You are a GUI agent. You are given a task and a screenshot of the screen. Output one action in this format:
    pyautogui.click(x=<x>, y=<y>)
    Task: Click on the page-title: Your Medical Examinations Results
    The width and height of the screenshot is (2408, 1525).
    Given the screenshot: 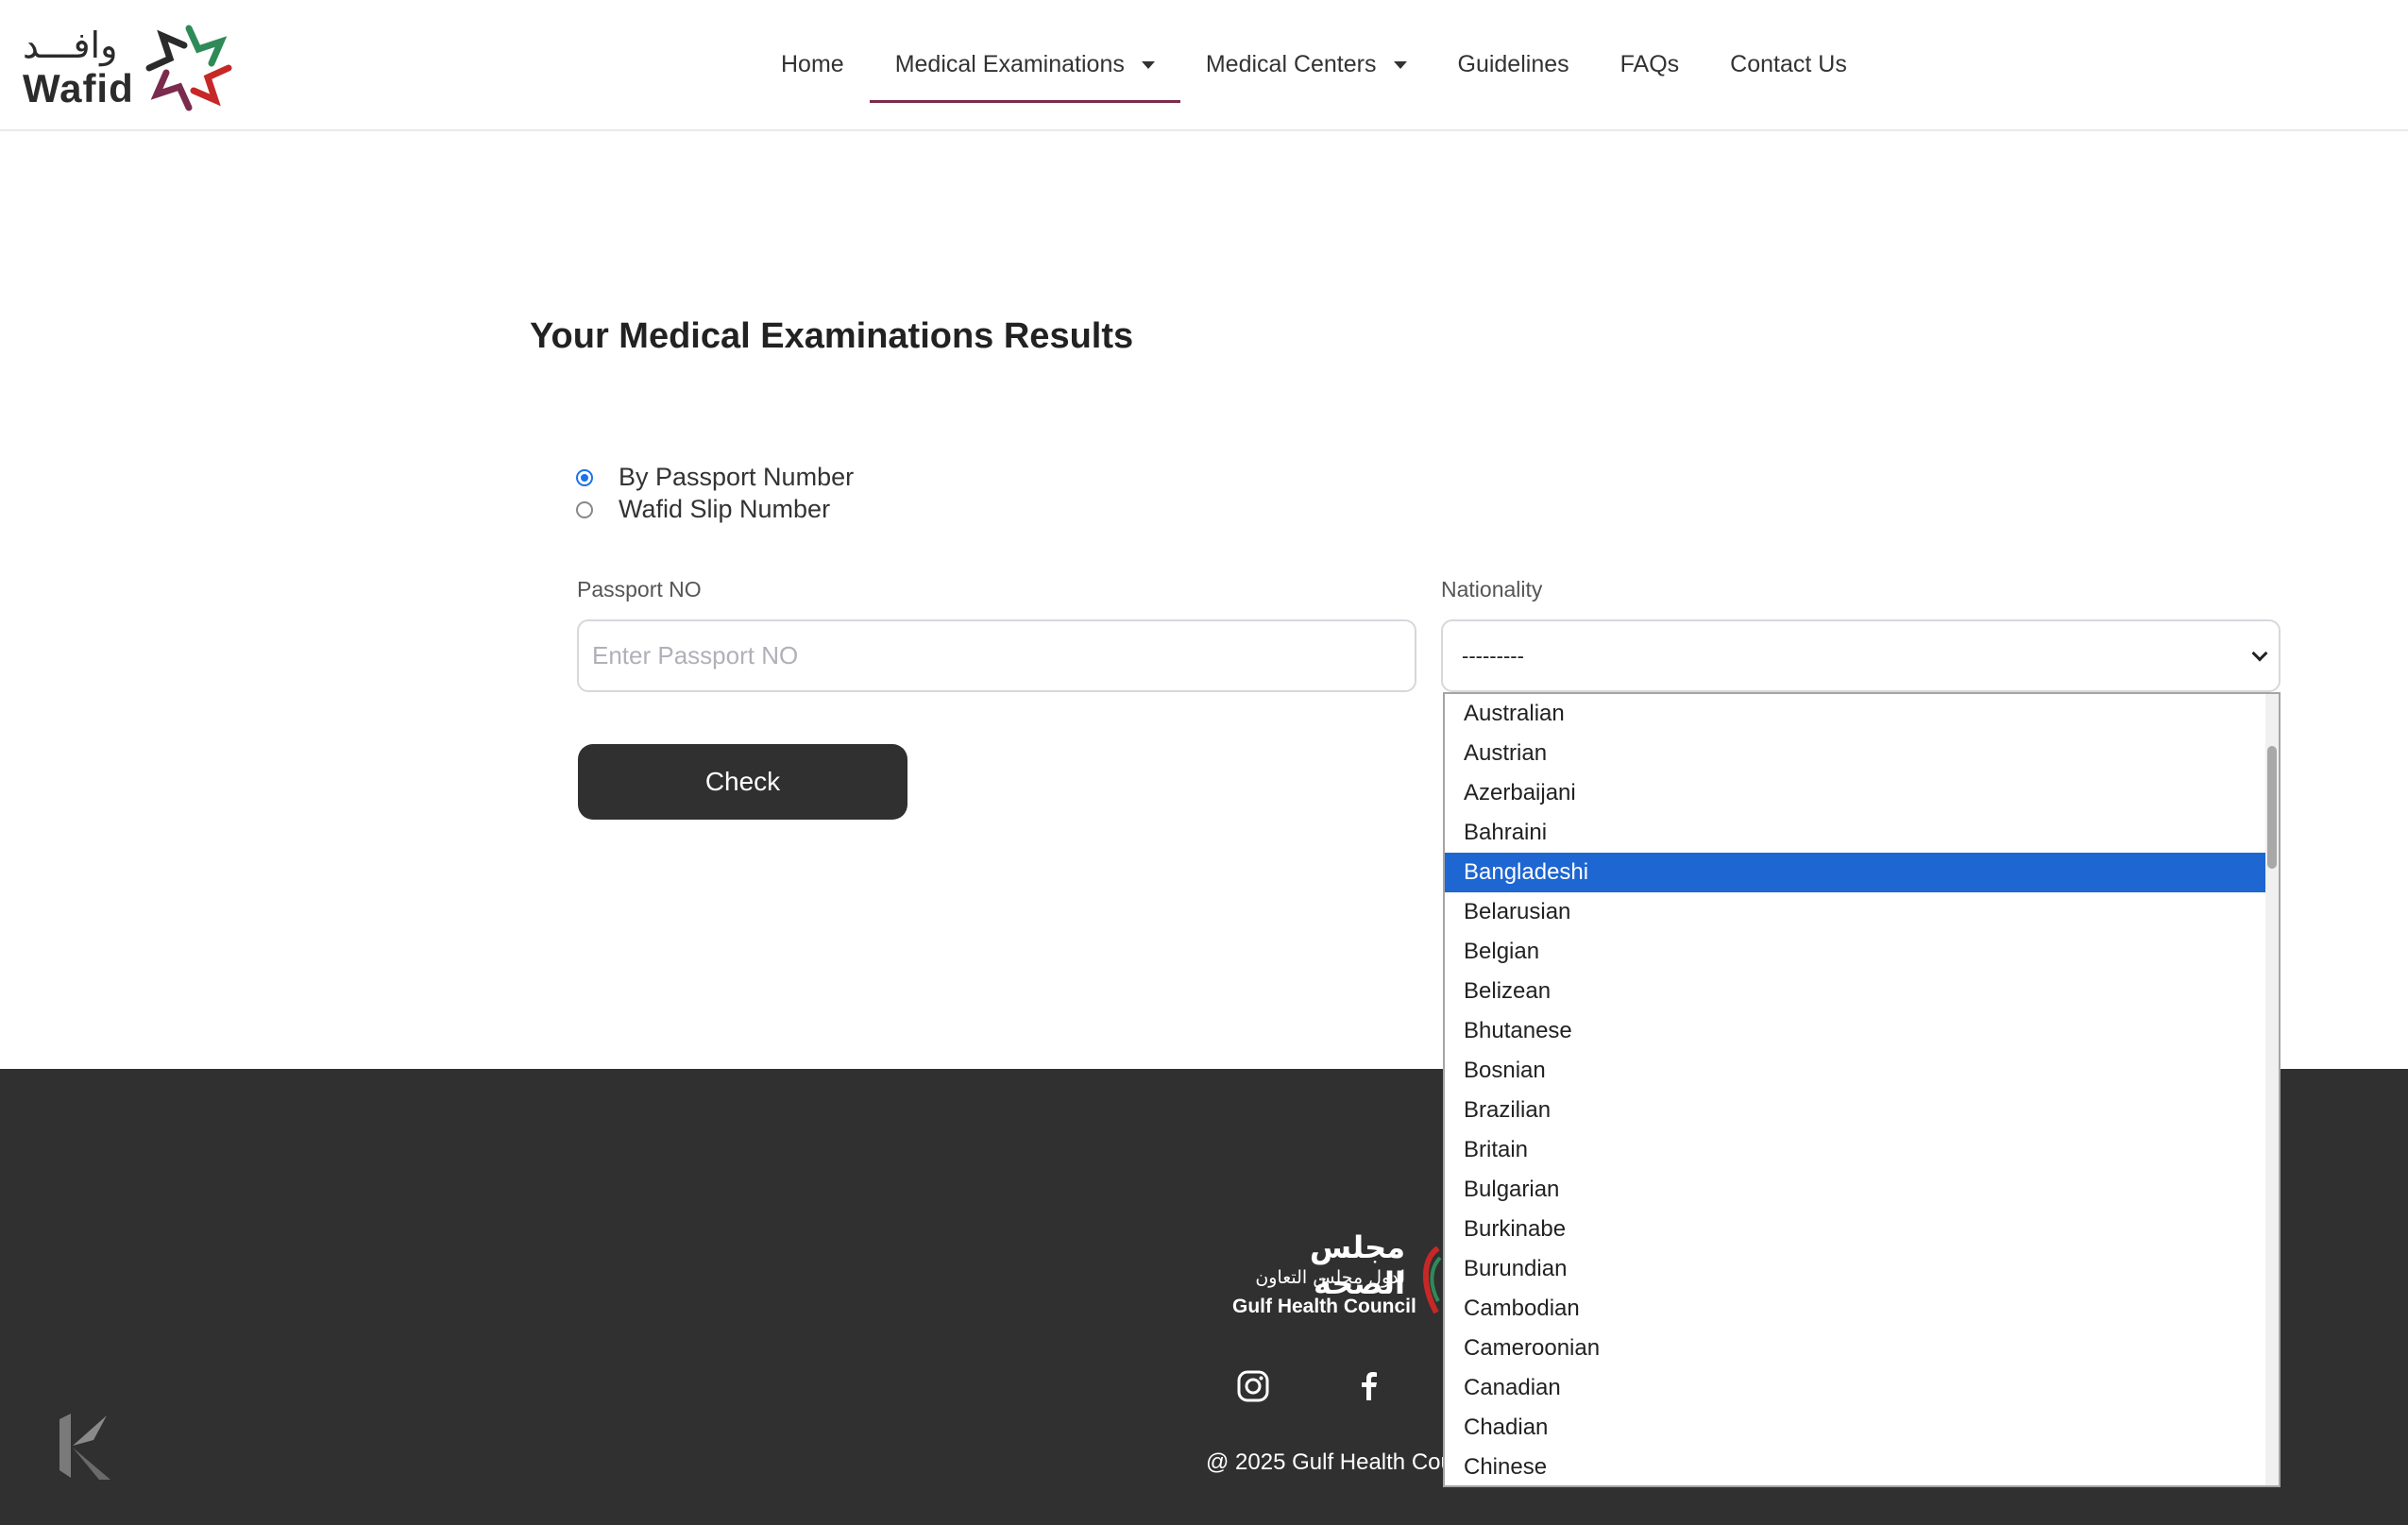 What is the action you would take?
    pyautogui.click(x=832, y=336)
    